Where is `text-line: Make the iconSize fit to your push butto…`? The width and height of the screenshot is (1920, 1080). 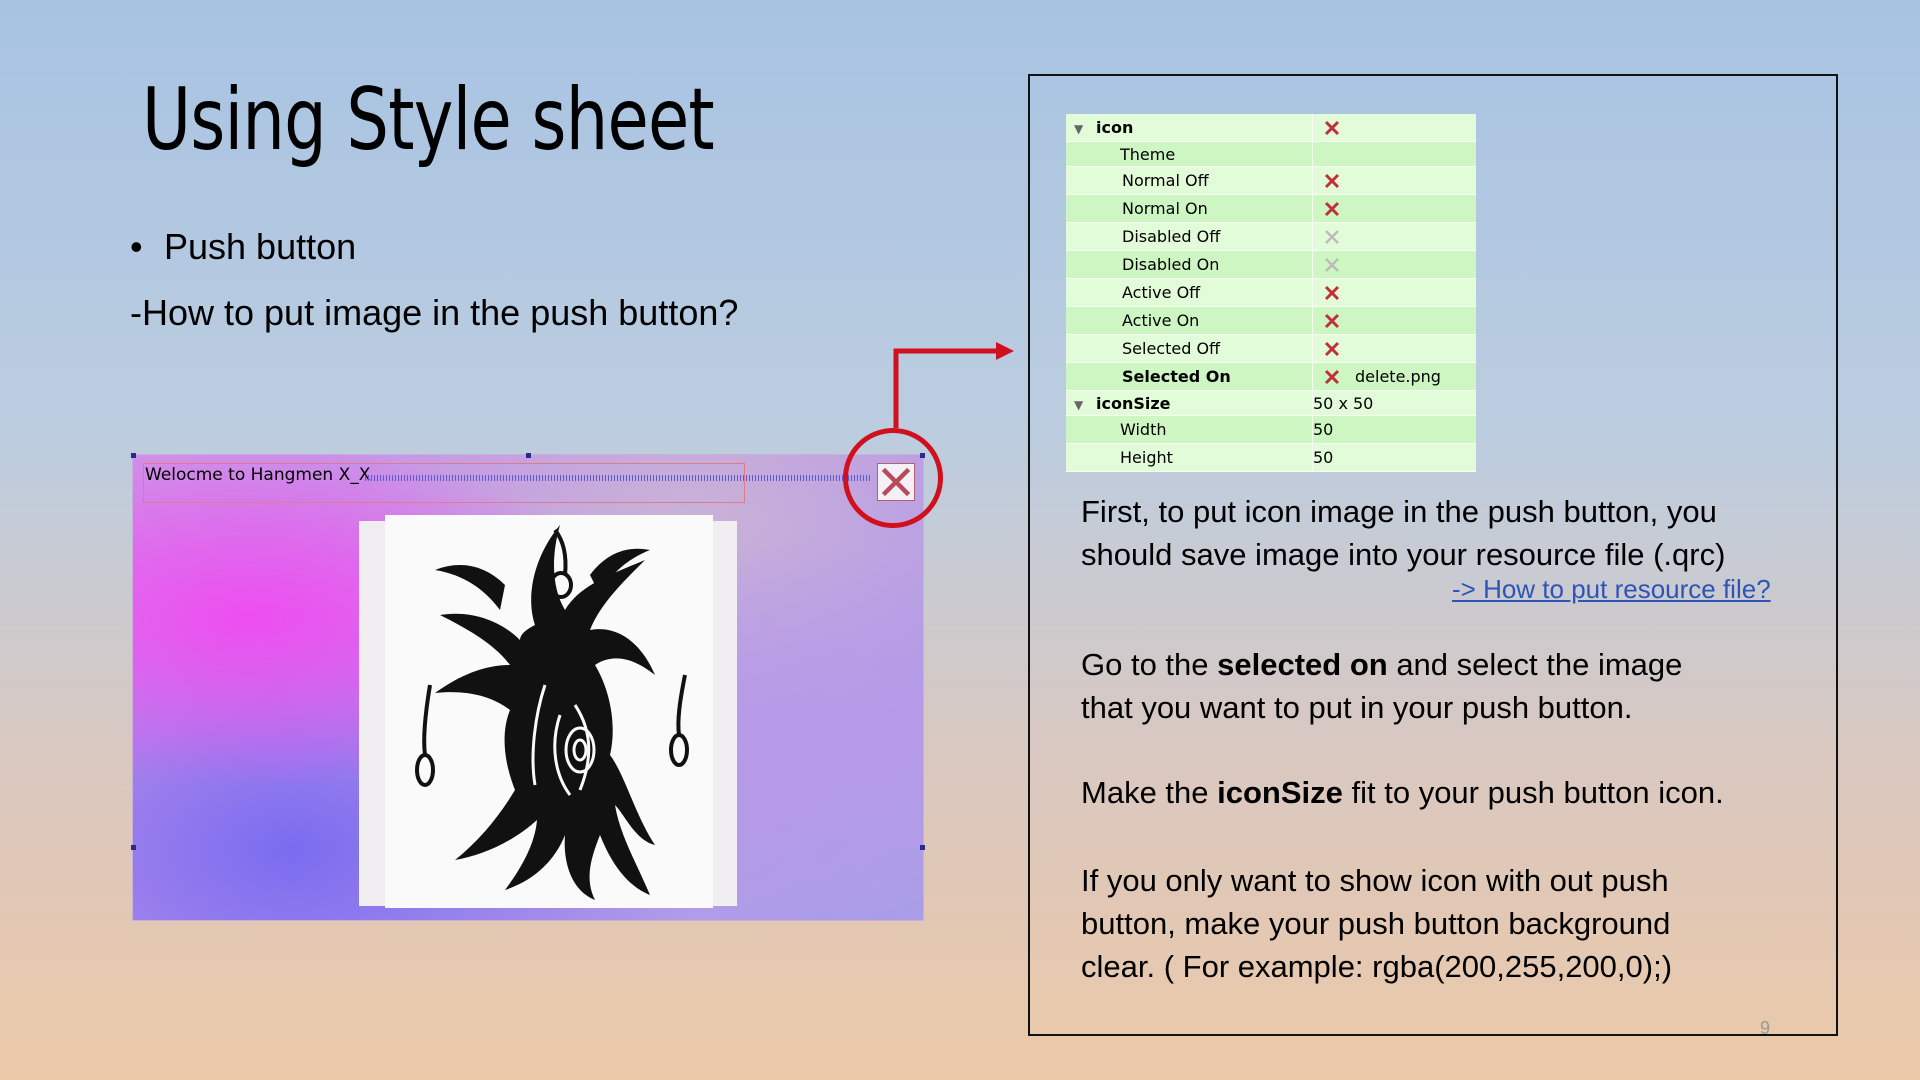
text-line: Make the iconSize fit to your push butto… is located at coordinates (1402, 792).